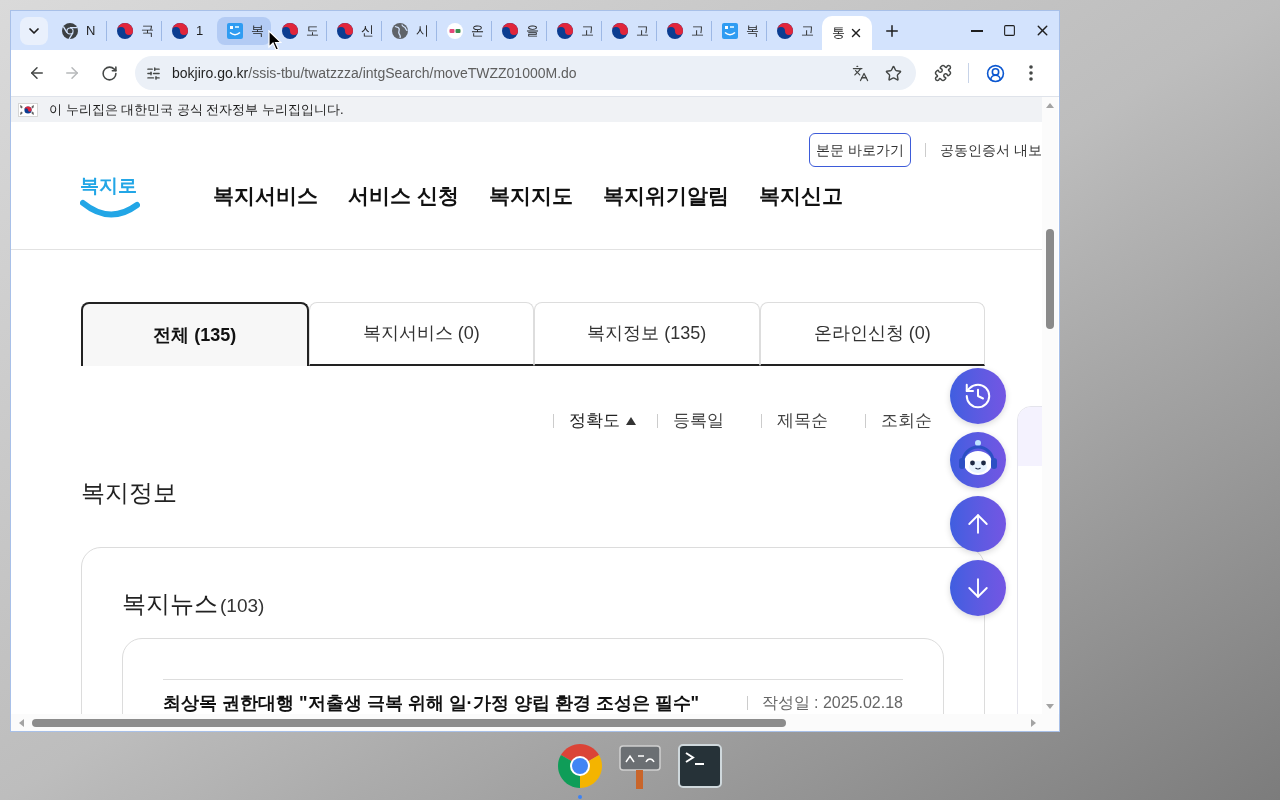  What do you see at coordinates (647, 334) in the screenshot?
I see `result-tab: 복지정보 (135)` at bounding box center [647, 334].